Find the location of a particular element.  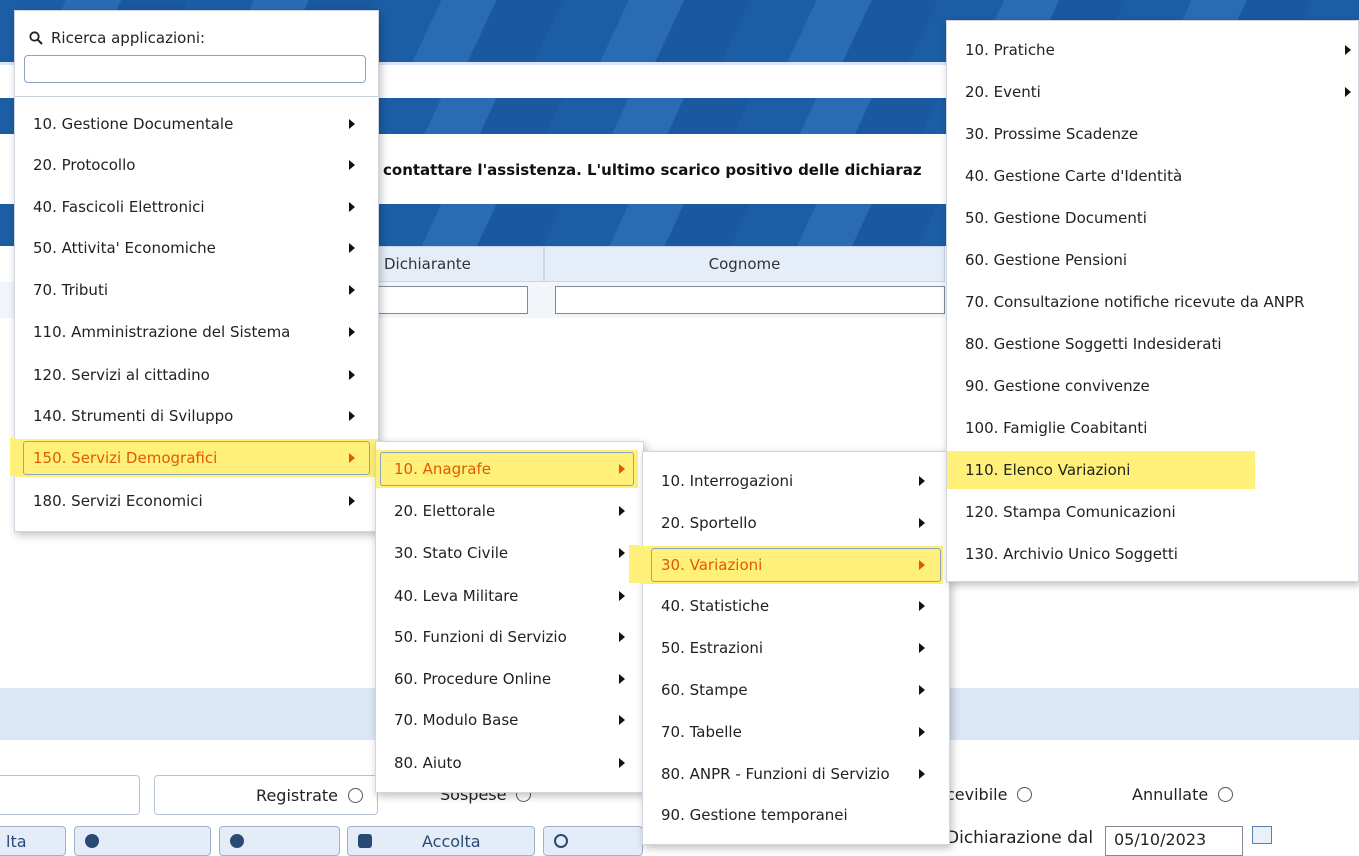

menu4-item-archivio-unico-soggetti: 130. Archivio Unico Soggetti is located at coordinates (1152, 554).